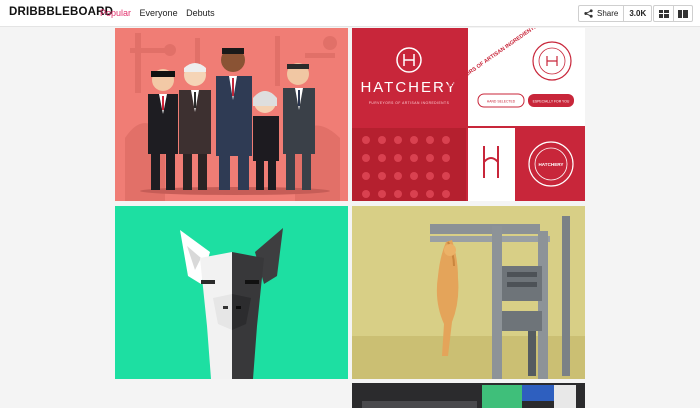 The height and width of the screenshot is (408, 700). What do you see at coordinates (551, 102) in the screenshot?
I see `pill-especially-for-you: ESPECIALLY FOR YOU` at bounding box center [551, 102].